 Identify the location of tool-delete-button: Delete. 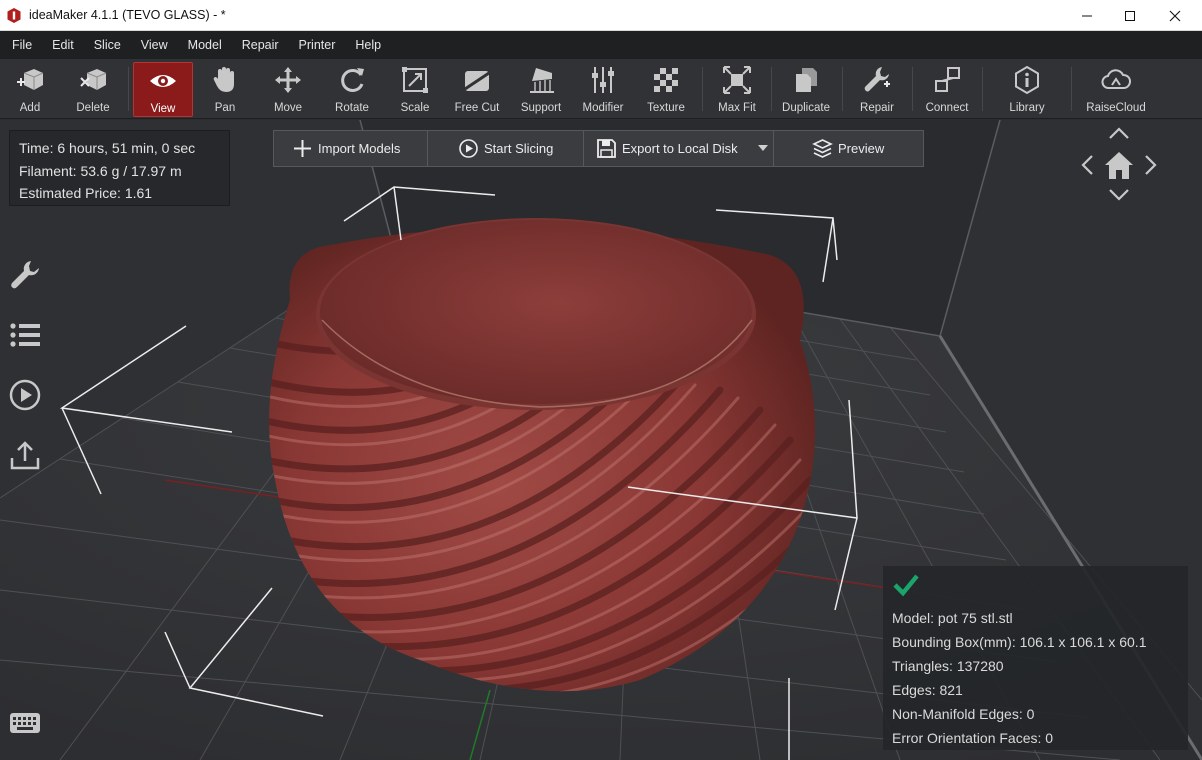
(93, 89).